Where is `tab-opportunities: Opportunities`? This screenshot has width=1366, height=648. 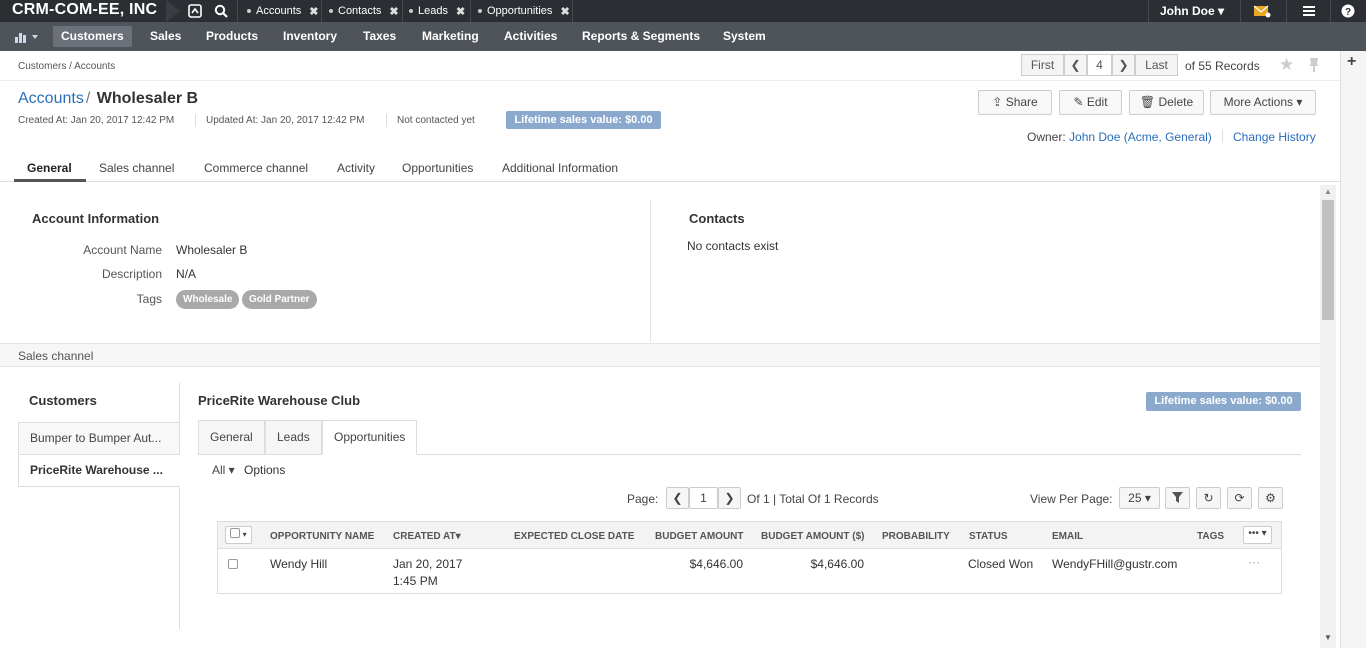 tab-opportunities: Opportunities is located at coordinates (437, 168).